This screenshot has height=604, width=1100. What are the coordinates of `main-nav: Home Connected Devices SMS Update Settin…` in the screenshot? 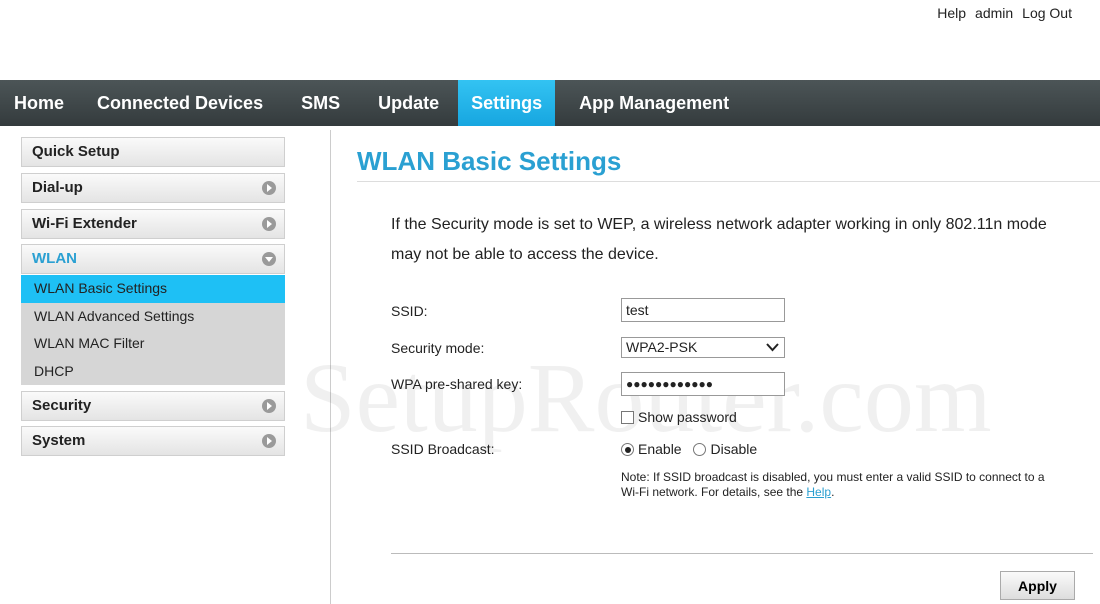 It's located at (550, 103).